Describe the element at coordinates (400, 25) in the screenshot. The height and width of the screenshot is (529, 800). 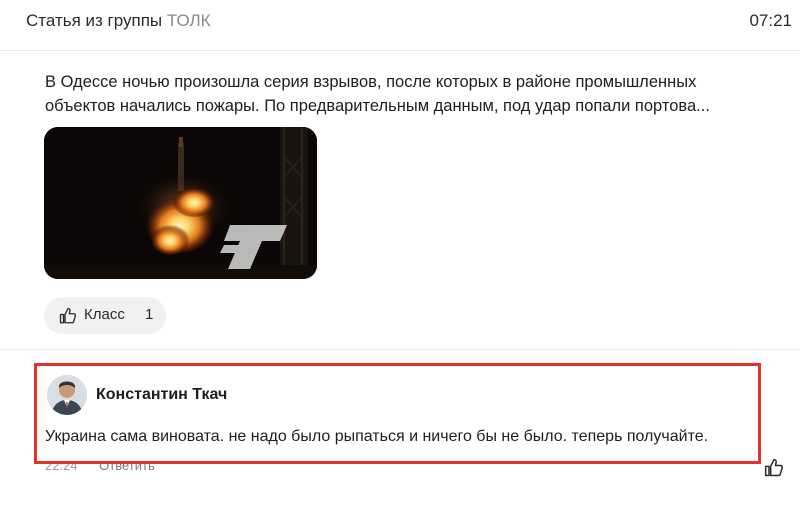
I see `page-header: Статья из группы ТОЛК 07:21` at that location.